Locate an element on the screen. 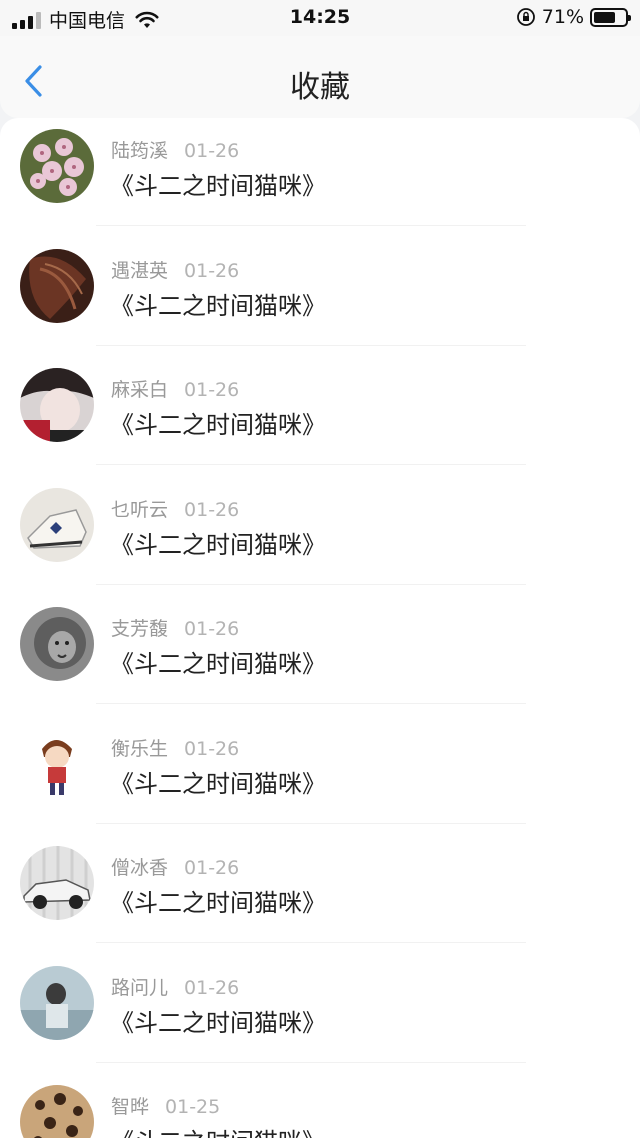 Image resolution: width=640 pixels, height=1138 pixels. item-meta: 智晔 01-25 is located at coordinates (165, 1105).